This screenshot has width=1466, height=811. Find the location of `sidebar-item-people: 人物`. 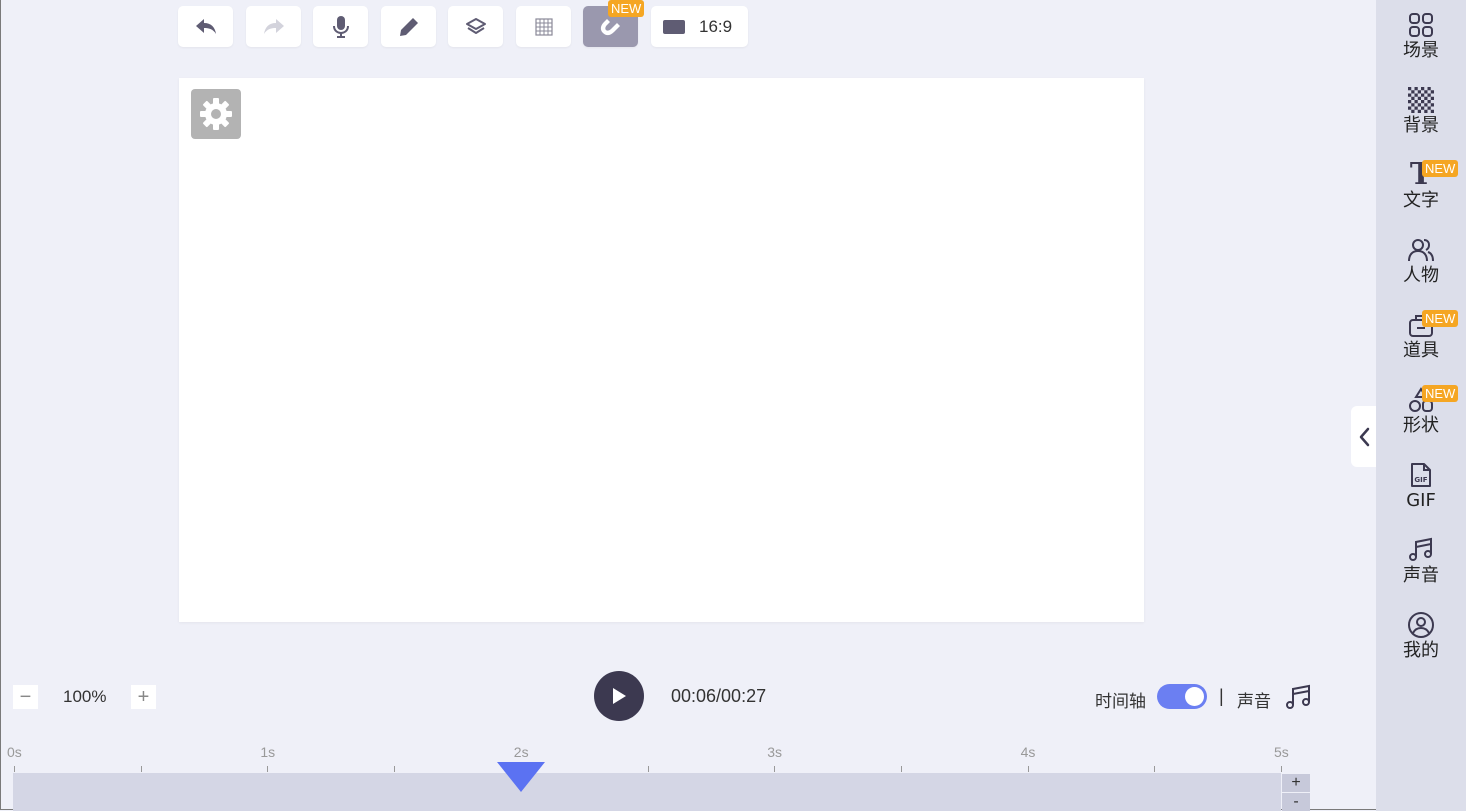

sidebar-item-people: 人物 is located at coordinates (1421, 270).